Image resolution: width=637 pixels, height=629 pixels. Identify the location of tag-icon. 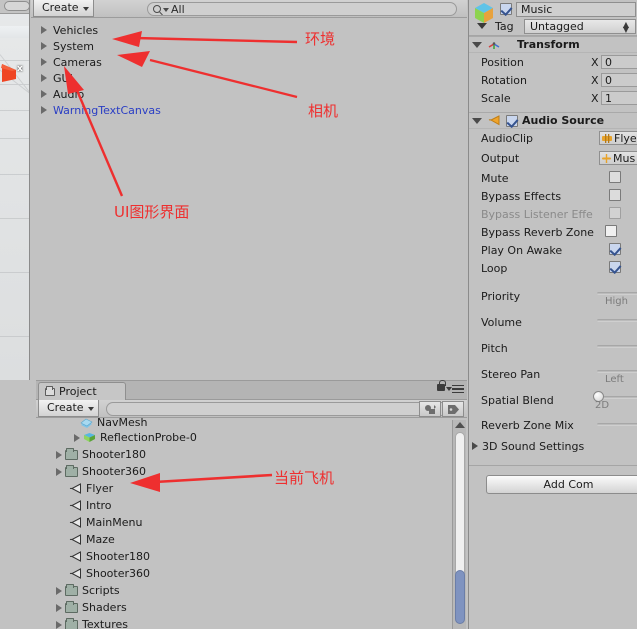
(453, 409).